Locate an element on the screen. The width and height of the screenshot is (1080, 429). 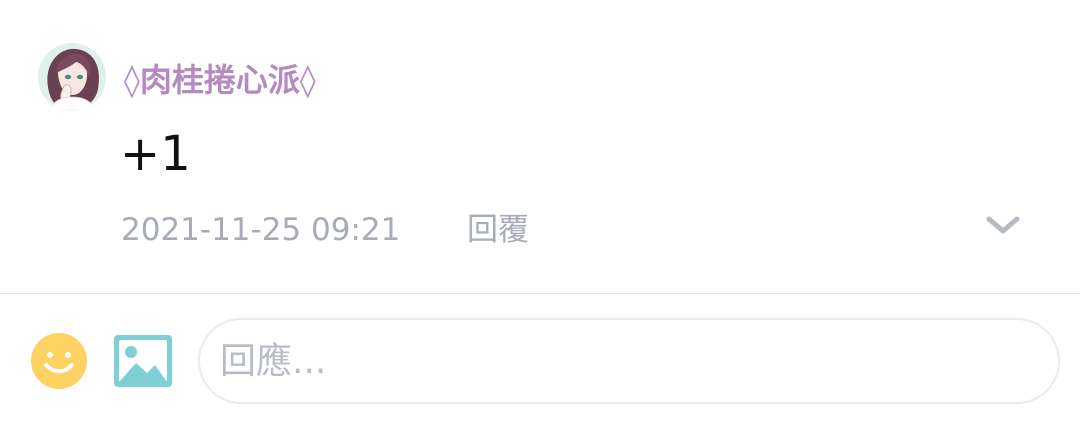
divider is located at coordinates (540, 293).